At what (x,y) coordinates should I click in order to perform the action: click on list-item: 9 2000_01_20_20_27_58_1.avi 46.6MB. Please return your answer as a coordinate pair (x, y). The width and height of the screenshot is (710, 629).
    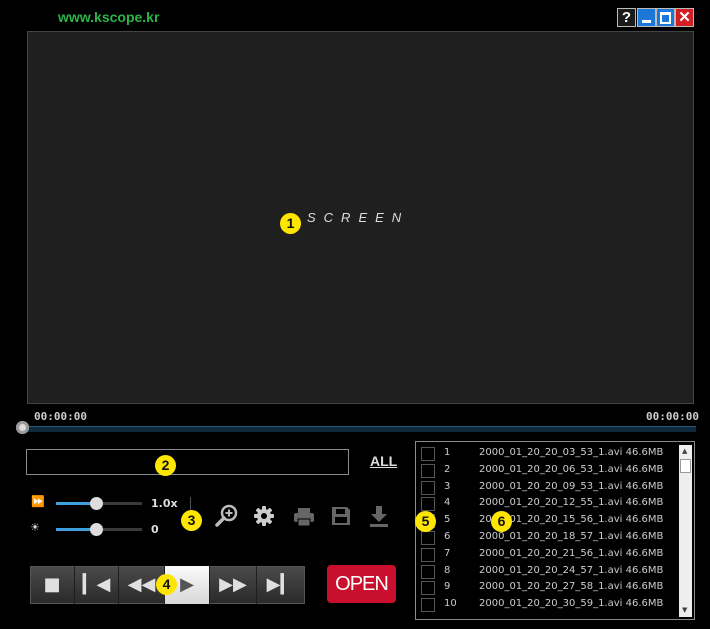
    Looking at the image, I should click on (547, 587).